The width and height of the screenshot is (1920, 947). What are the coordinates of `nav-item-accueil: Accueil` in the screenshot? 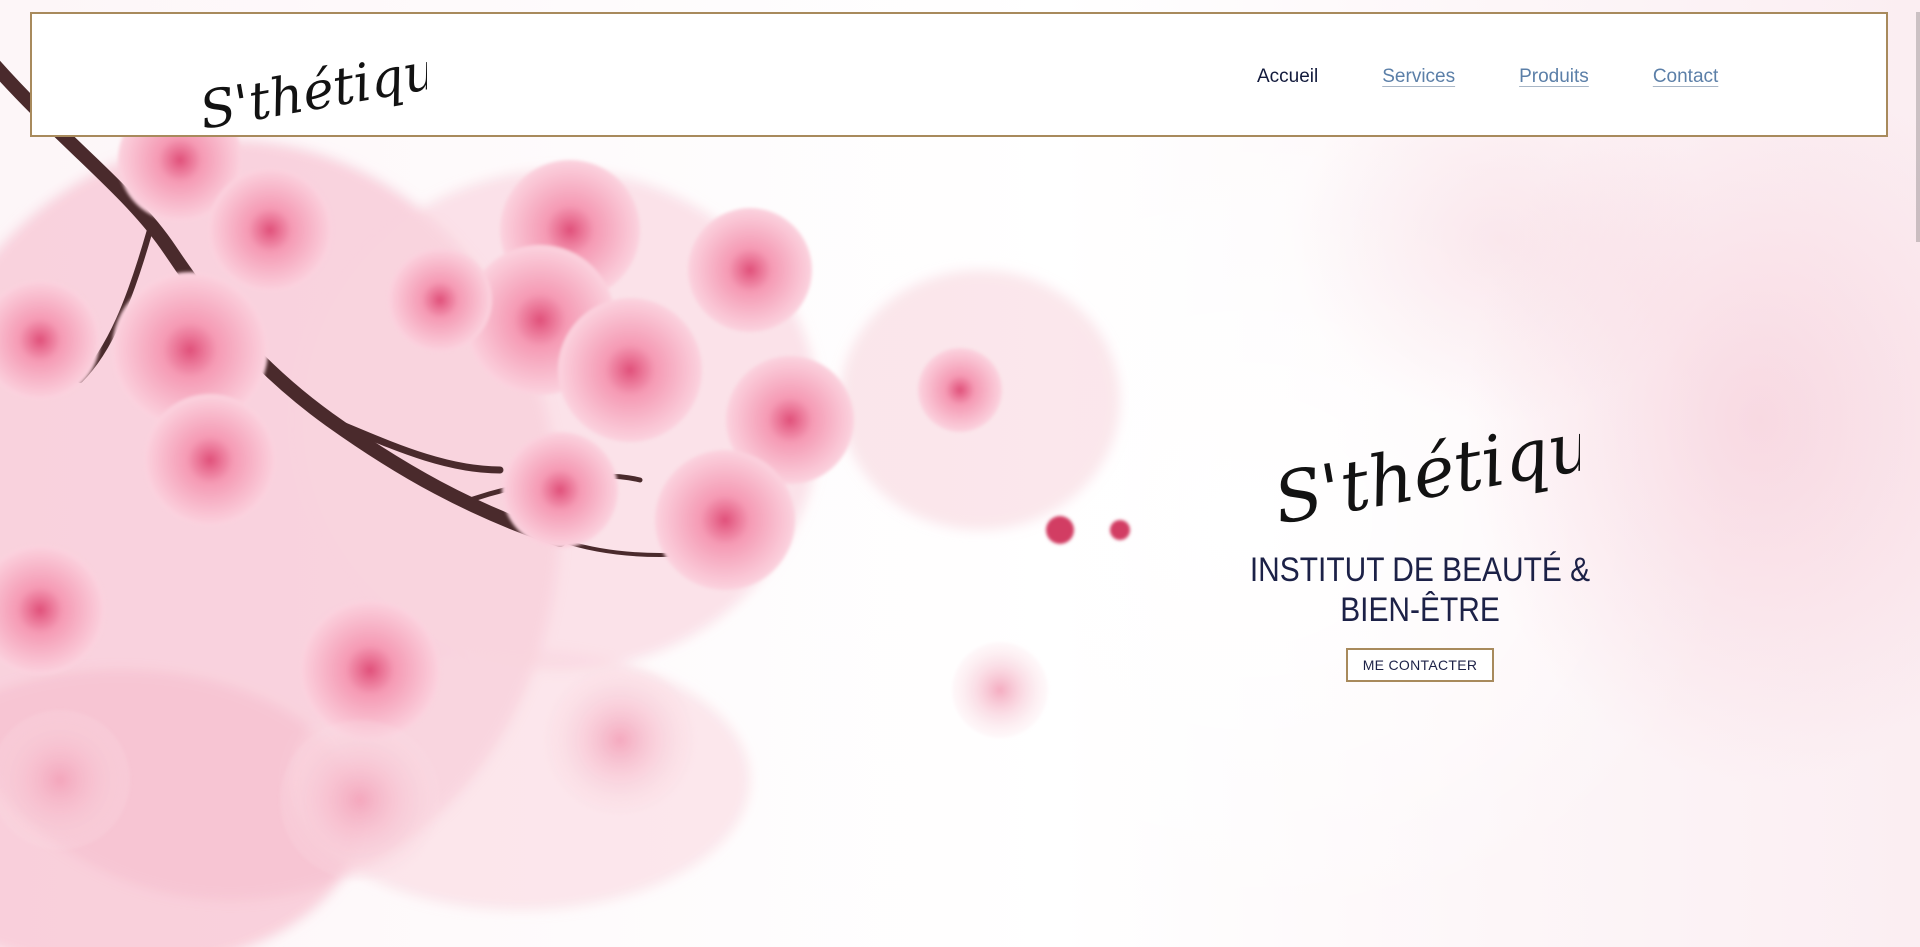 It's located at (1287, 77).